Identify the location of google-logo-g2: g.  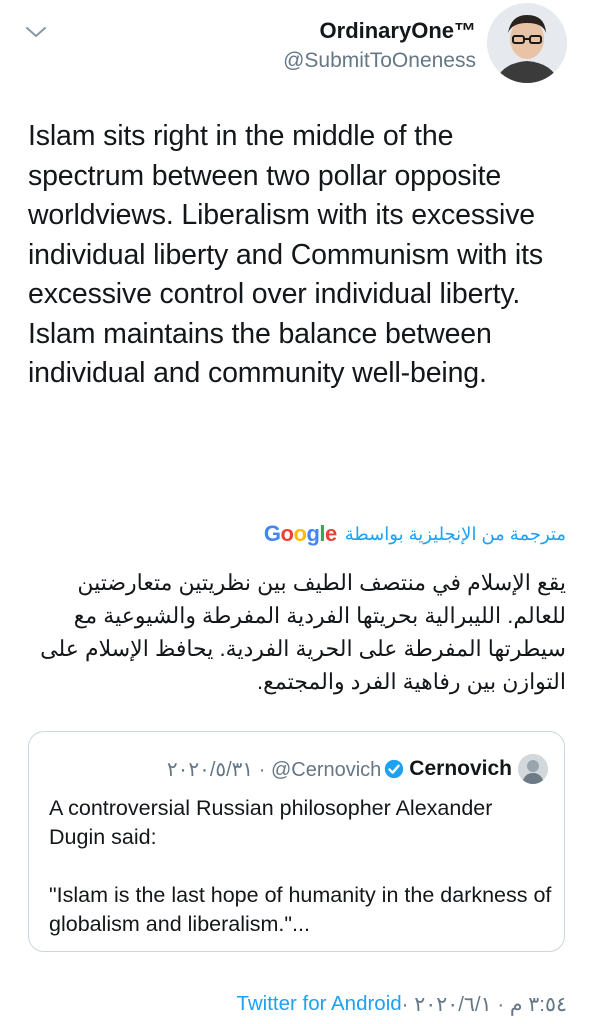
(313, 533).